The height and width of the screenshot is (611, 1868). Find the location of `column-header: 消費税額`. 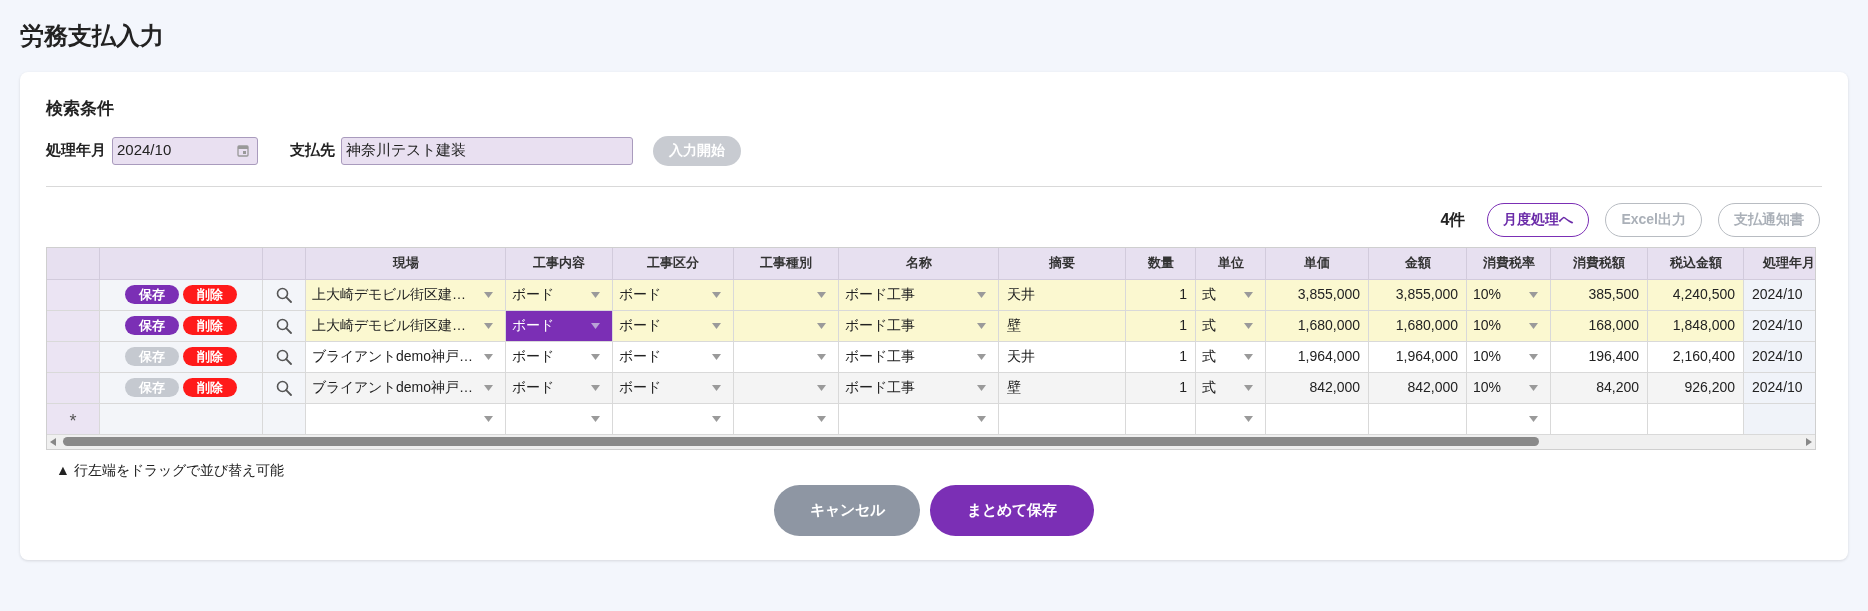

column-header: 消費税額 is located at coordinates (1599, 263).